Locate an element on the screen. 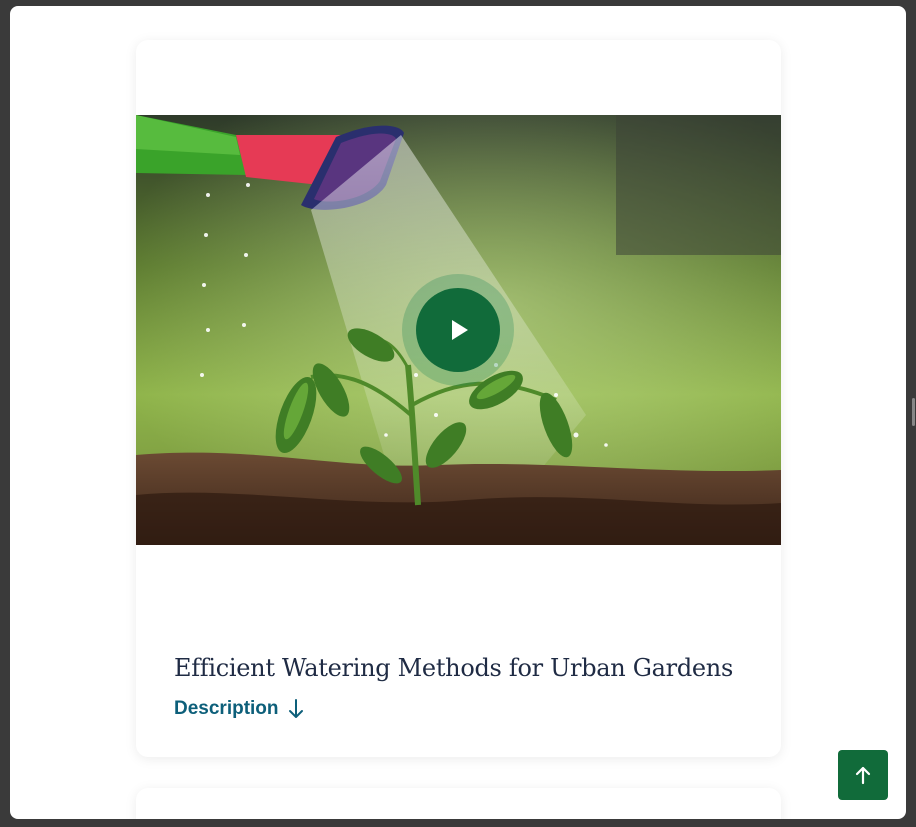 This screenshot has width=916, height=827. description-toggle: Description is located at coordinates (239, 709).